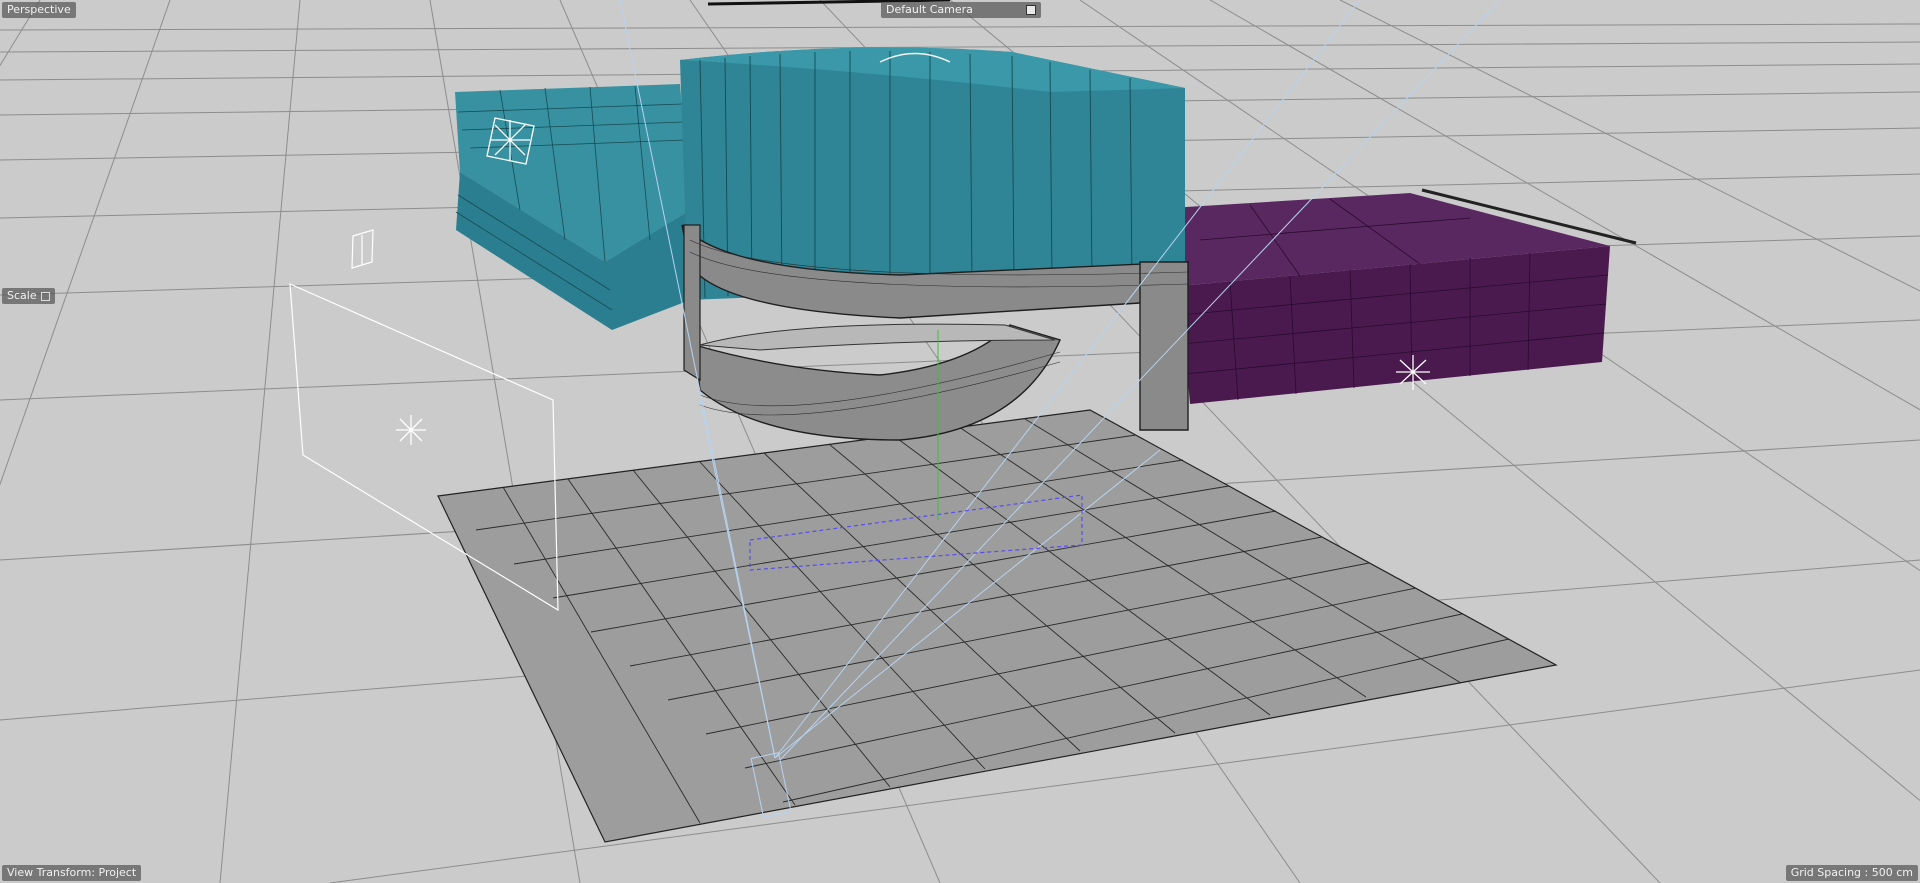 The image size is (1920, 883). Describe the element at coordinates (22, 295) in the screenshot. I see `scale-label: Scale` at that location.